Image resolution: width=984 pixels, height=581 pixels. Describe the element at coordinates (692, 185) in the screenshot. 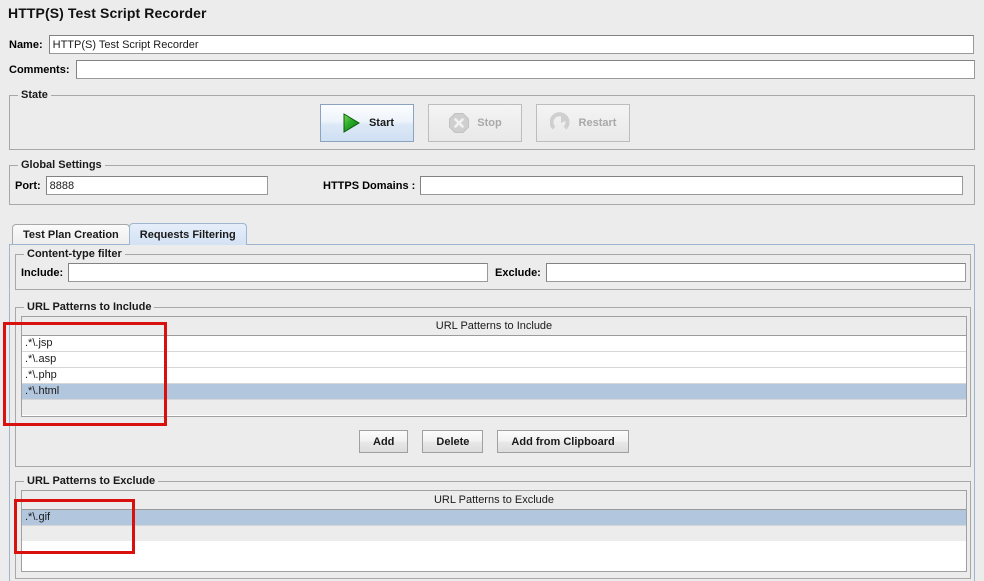

I see `https-domains-input` at that location.